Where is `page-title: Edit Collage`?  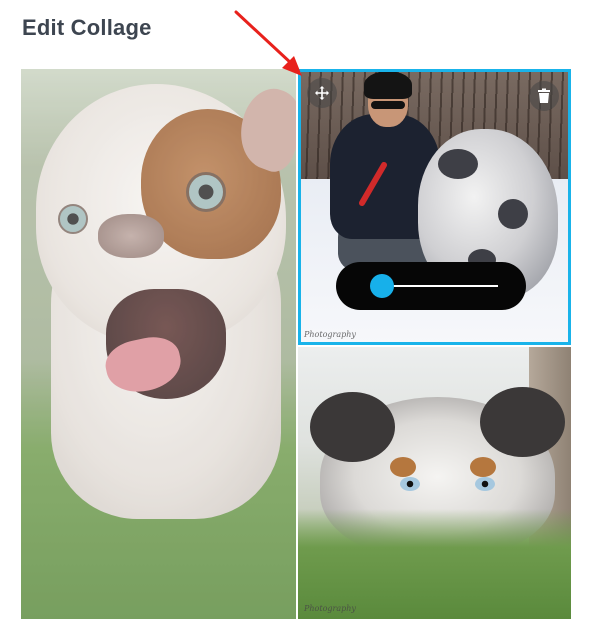
page-title: Edit Collage is located at coordinates (87, 27).